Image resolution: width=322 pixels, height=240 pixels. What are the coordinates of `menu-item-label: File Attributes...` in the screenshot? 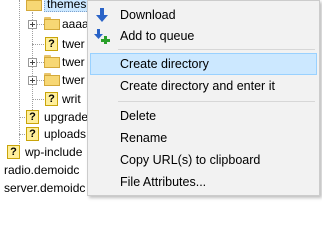 It's located at (163, 182).